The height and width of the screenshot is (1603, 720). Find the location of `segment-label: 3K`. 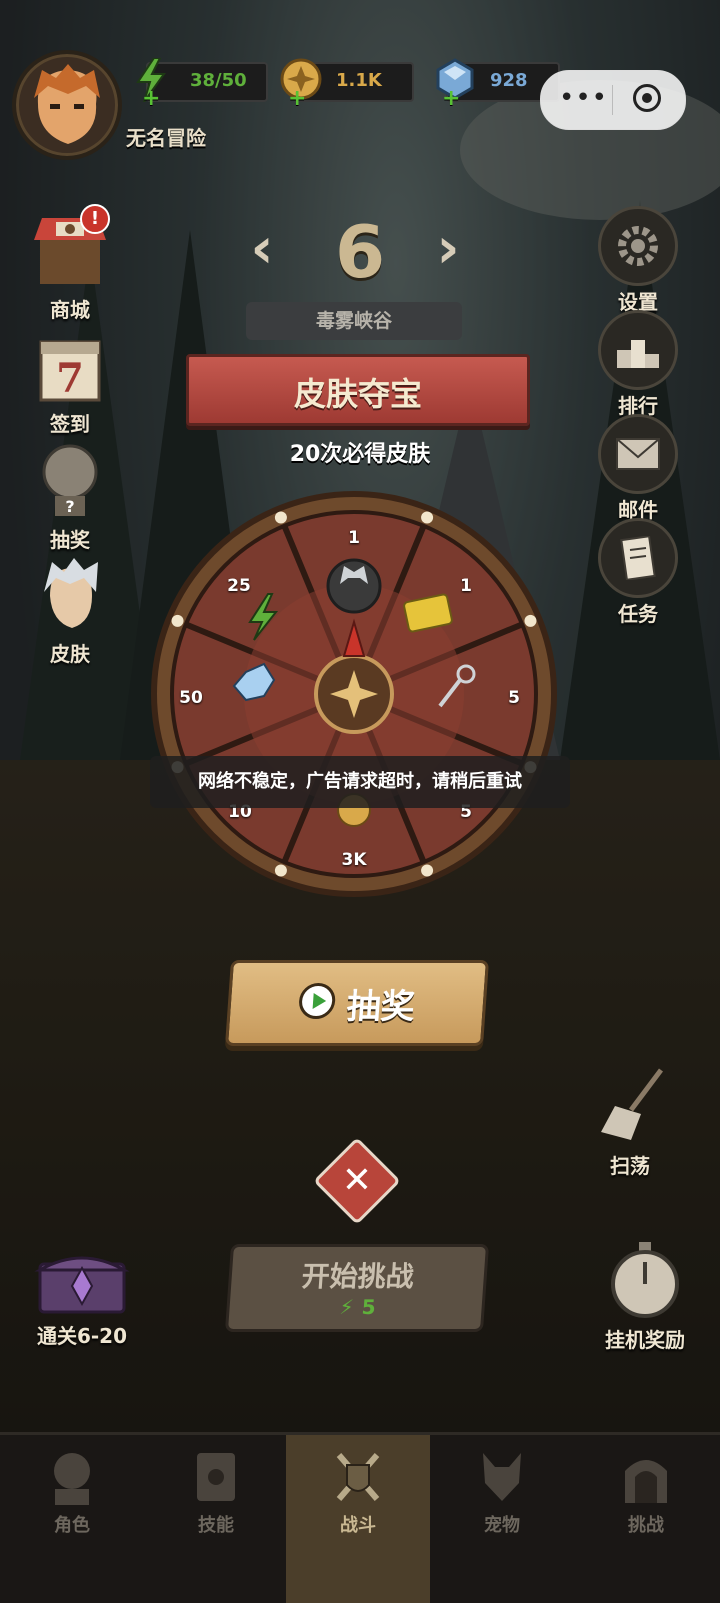

segment-label: 3K is located at coordinates (354, 860).